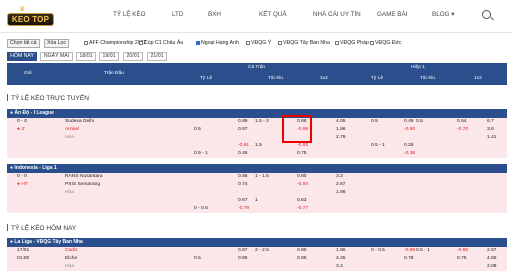 The image size is (512, 278). I want to click on odds-cell-h-hdp-odds: -0.60, so click(409, 130).